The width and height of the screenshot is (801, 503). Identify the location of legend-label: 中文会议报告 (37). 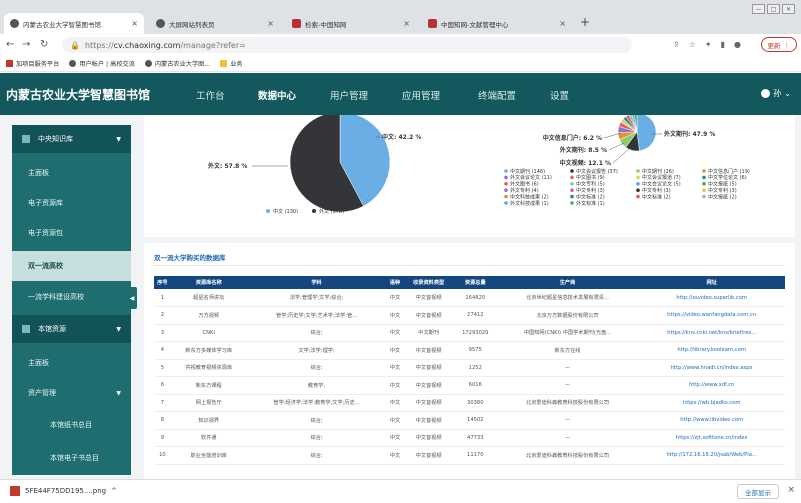
(597, 171).